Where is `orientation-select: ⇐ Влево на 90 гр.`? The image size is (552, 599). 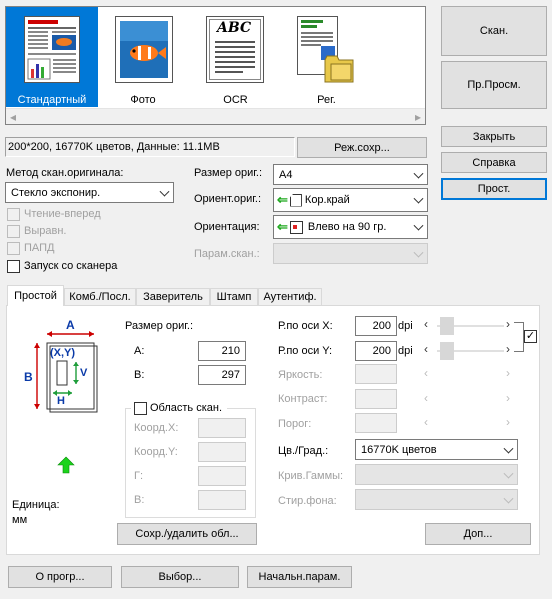
orientation-select: ⇐ Влево на 90 гр. is located at coordinates (350, 227).